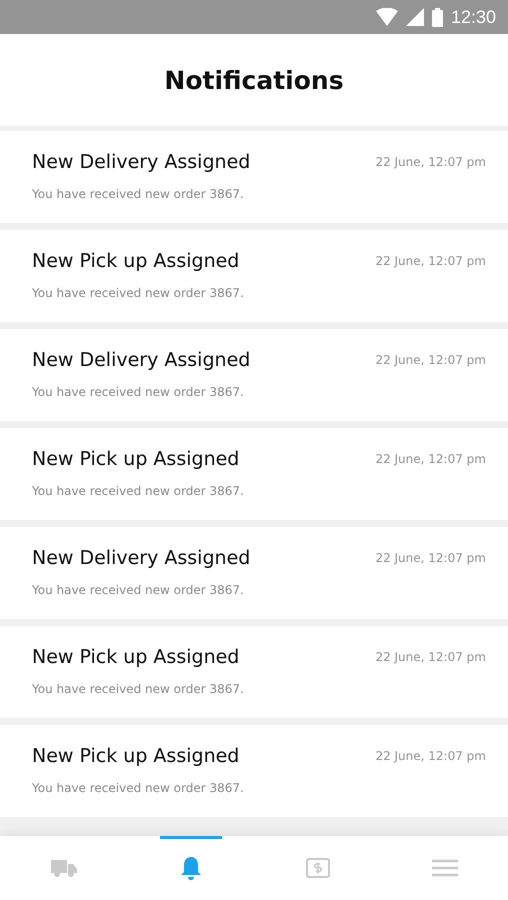  I want to click on page-title: Notifications, so click(254, 80).